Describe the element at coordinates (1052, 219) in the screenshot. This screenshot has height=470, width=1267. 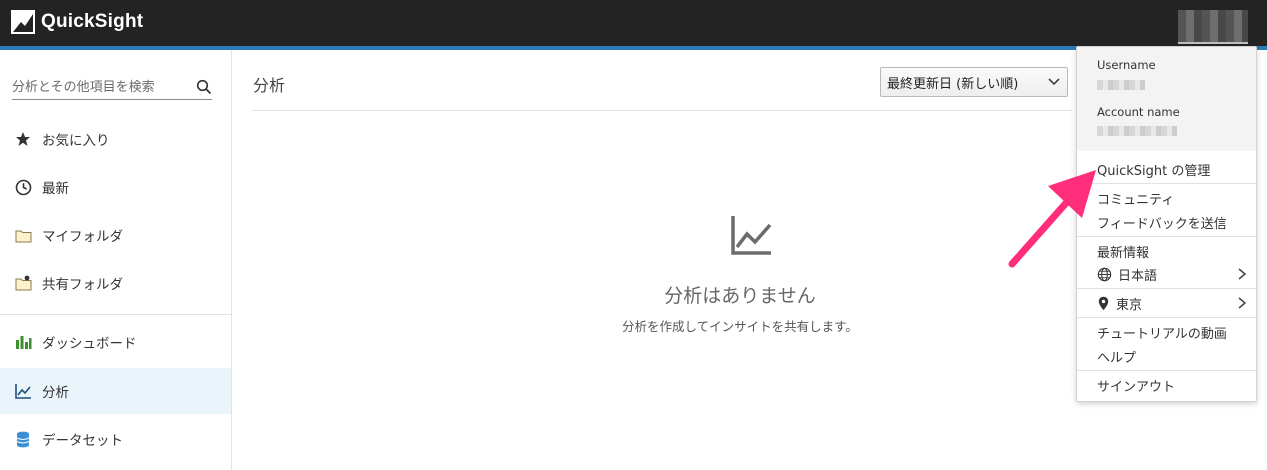
I see `annotation-arrow` at that location.